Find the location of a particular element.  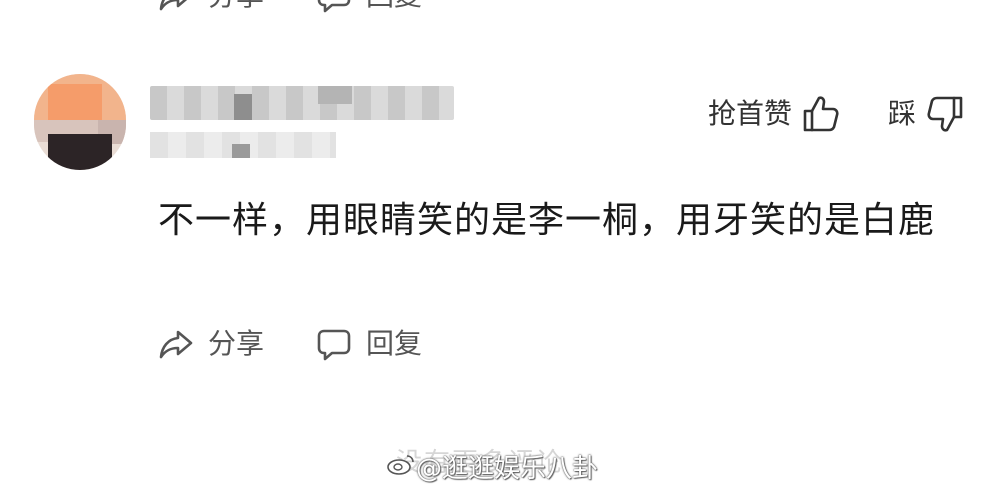

dislike-button: 踩 is located at coordinates (926, 114).